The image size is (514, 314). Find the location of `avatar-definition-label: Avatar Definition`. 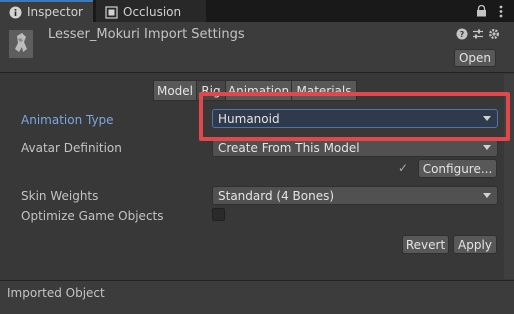

avatar-definition-label: Avatar Definition is located at coordinates (71, 148).